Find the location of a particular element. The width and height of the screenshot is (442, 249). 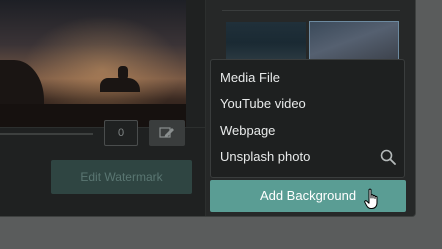

pen-icon is located at coordinates (166, 132).